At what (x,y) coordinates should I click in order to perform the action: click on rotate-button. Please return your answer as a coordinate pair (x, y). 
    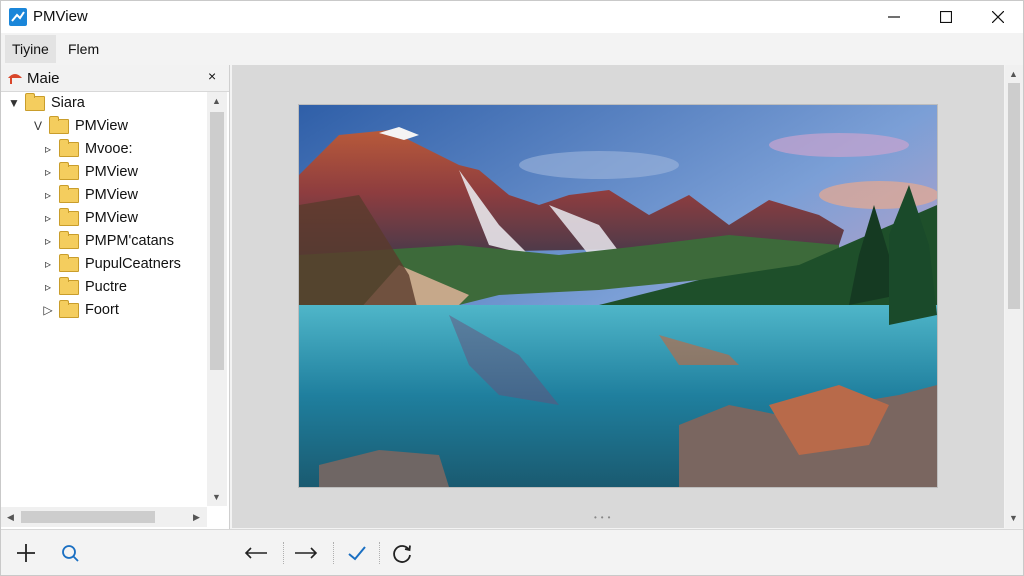
    Looking at the image, I should click on (402, 553).